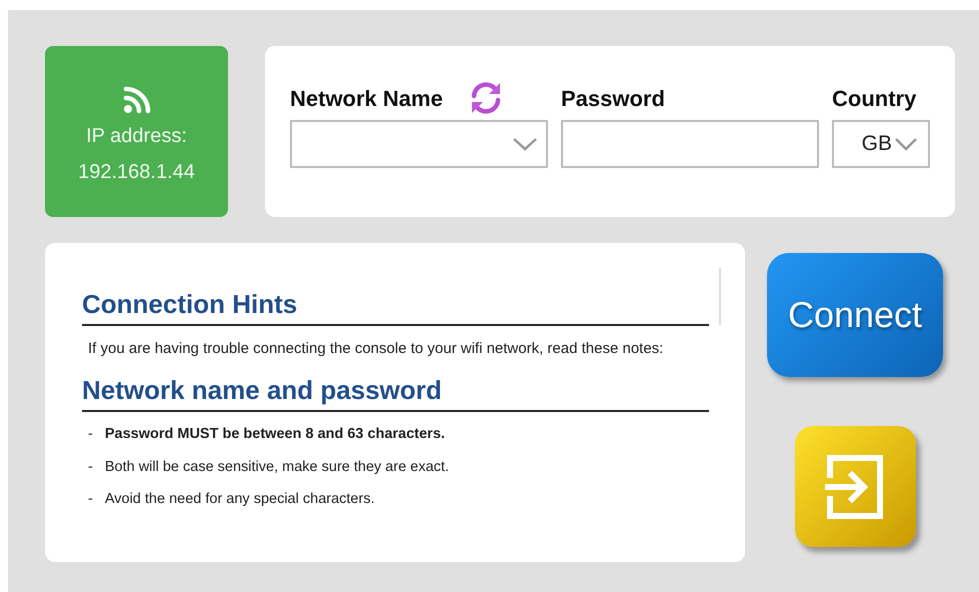 The width and height of the screenshot is (979, 592). I want to click on country-label: Country, so click(874, 98).